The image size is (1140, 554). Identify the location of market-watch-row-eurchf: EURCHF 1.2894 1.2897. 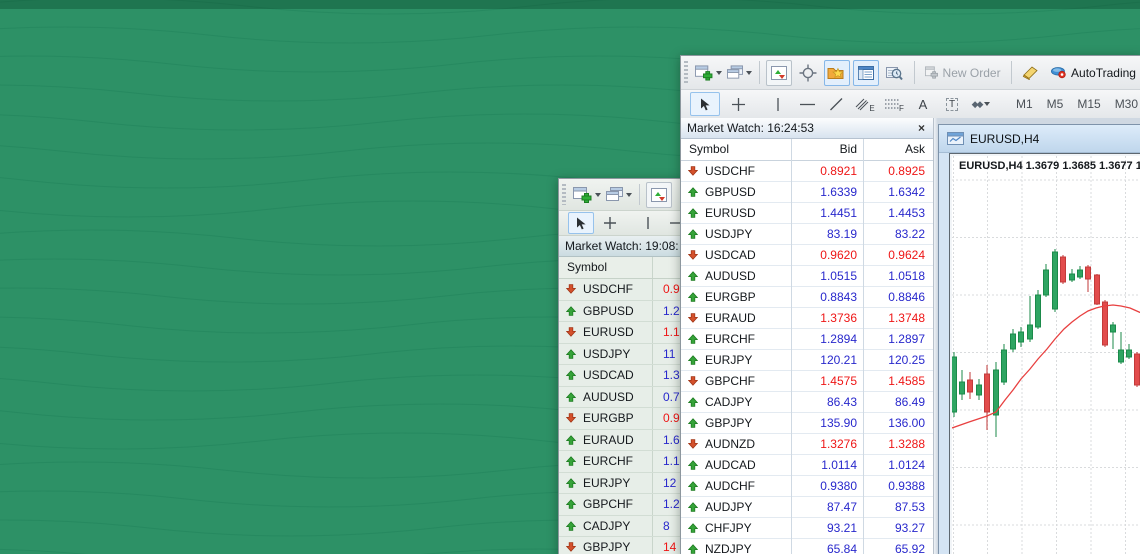
(807, 339).